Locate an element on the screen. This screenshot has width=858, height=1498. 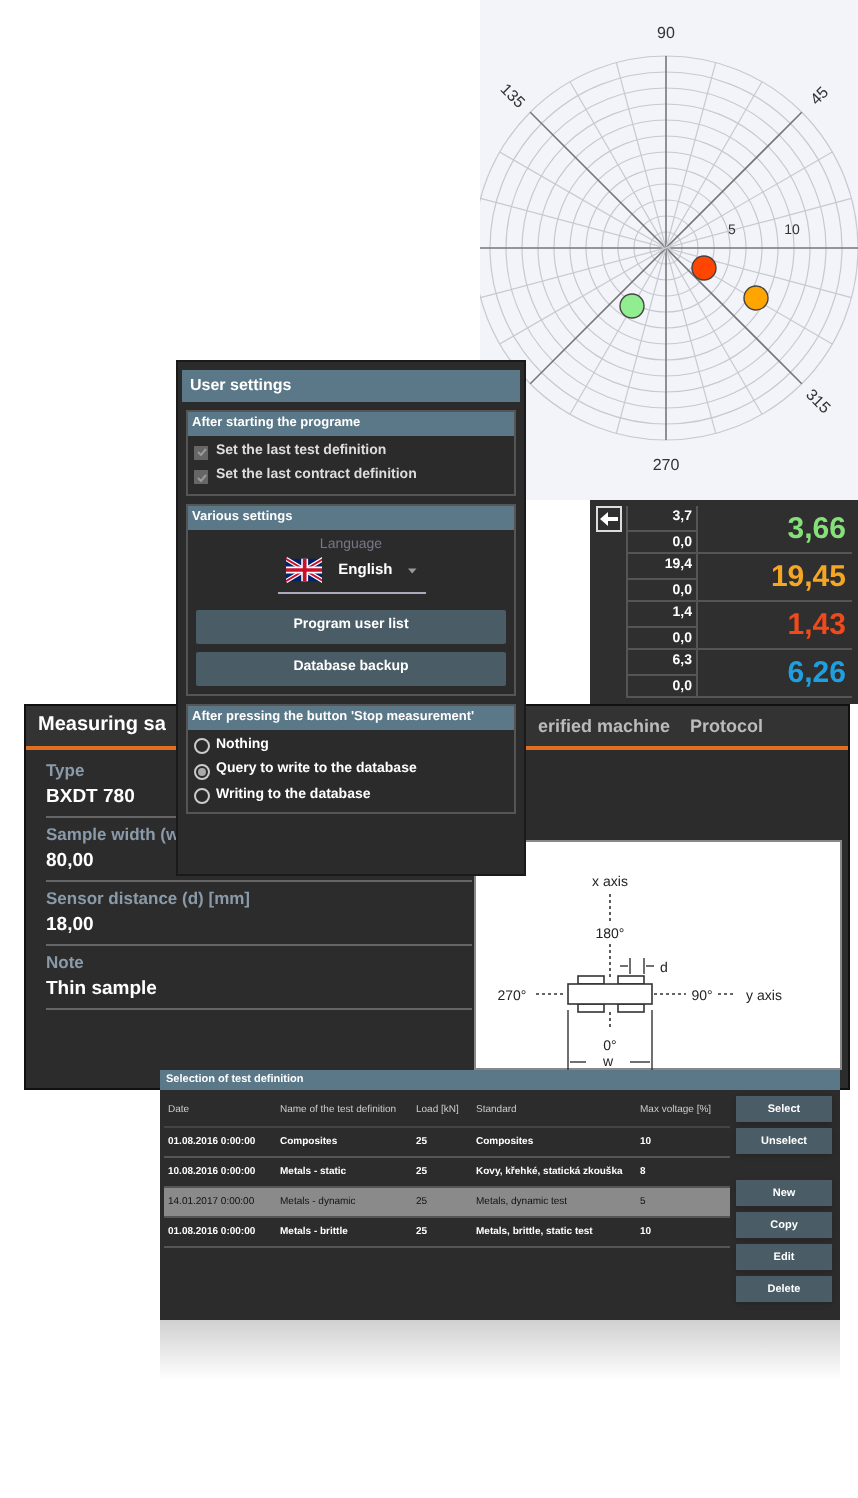
panel-title: Measuring sa is located at coordinates (102, 726).